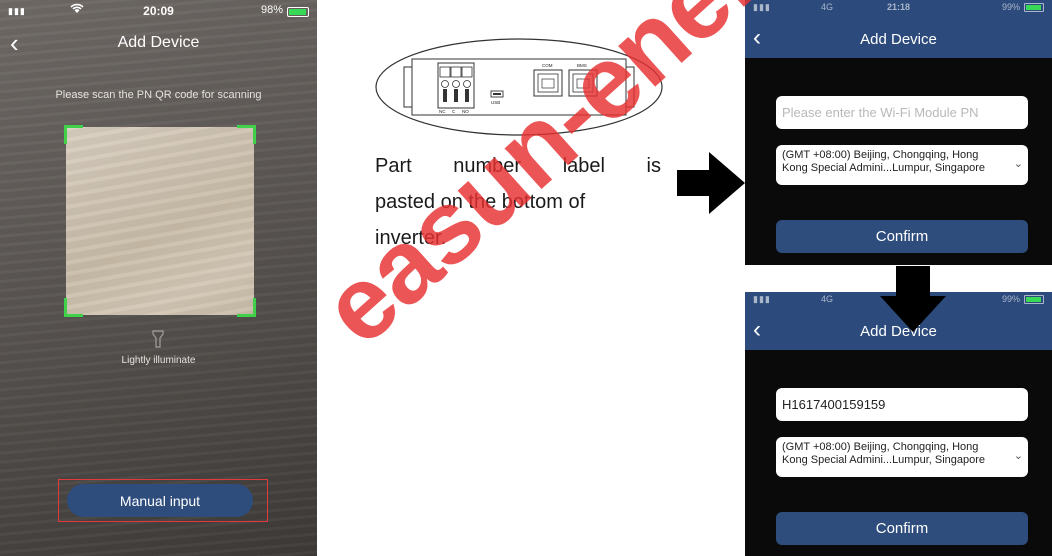  I want to click on port-label-no: NO, so click(465, 111).